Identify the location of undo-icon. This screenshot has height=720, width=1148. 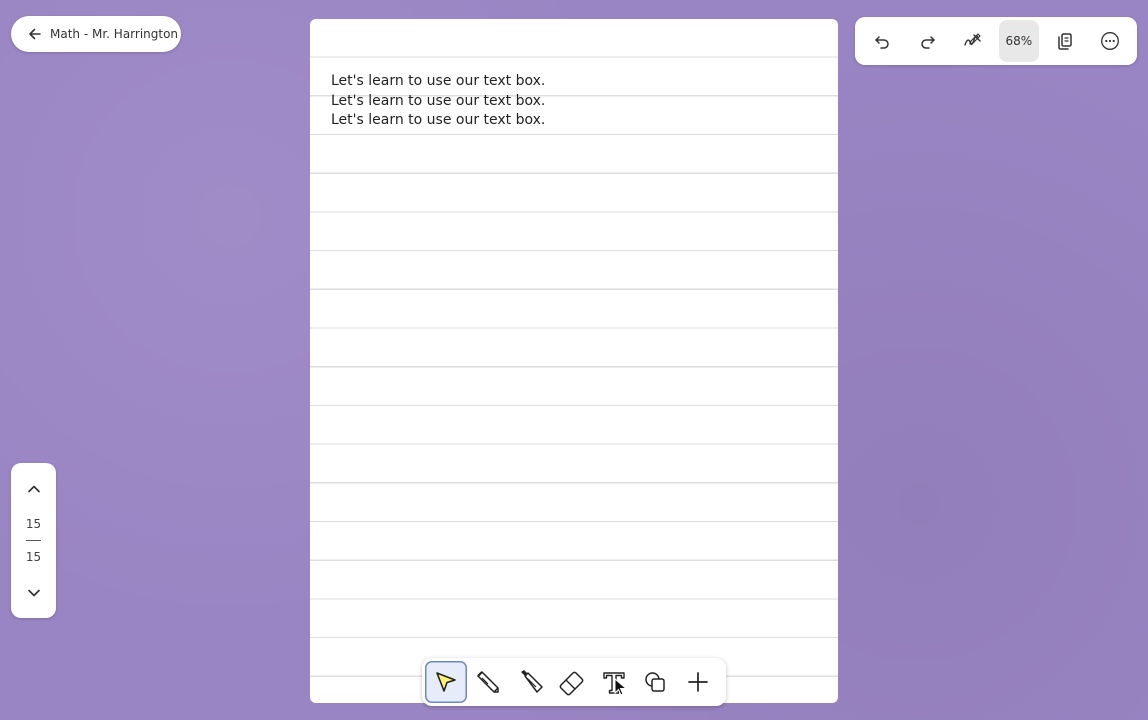
(882, 42).